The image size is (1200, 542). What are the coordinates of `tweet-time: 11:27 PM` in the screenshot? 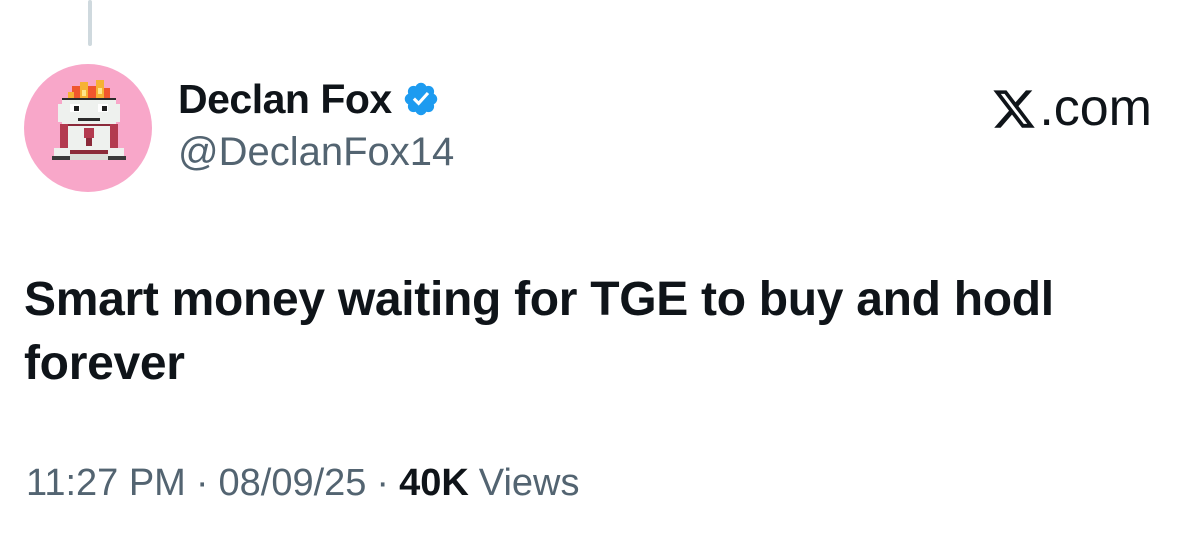 It's located at (106, 483).